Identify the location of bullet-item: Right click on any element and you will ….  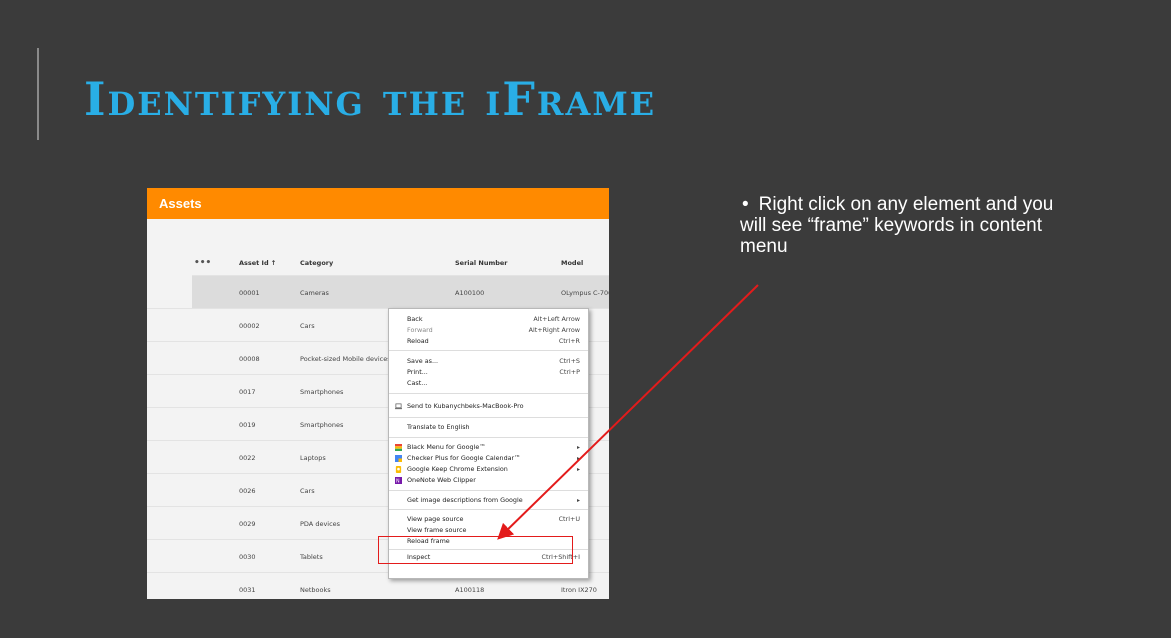
(910, 225).